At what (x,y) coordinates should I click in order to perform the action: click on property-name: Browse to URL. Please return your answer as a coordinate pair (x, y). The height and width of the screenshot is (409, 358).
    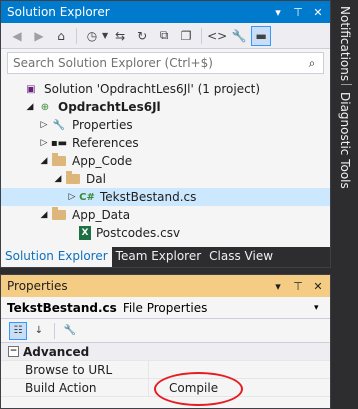
    Looking at the image, I should click on (75, 369).